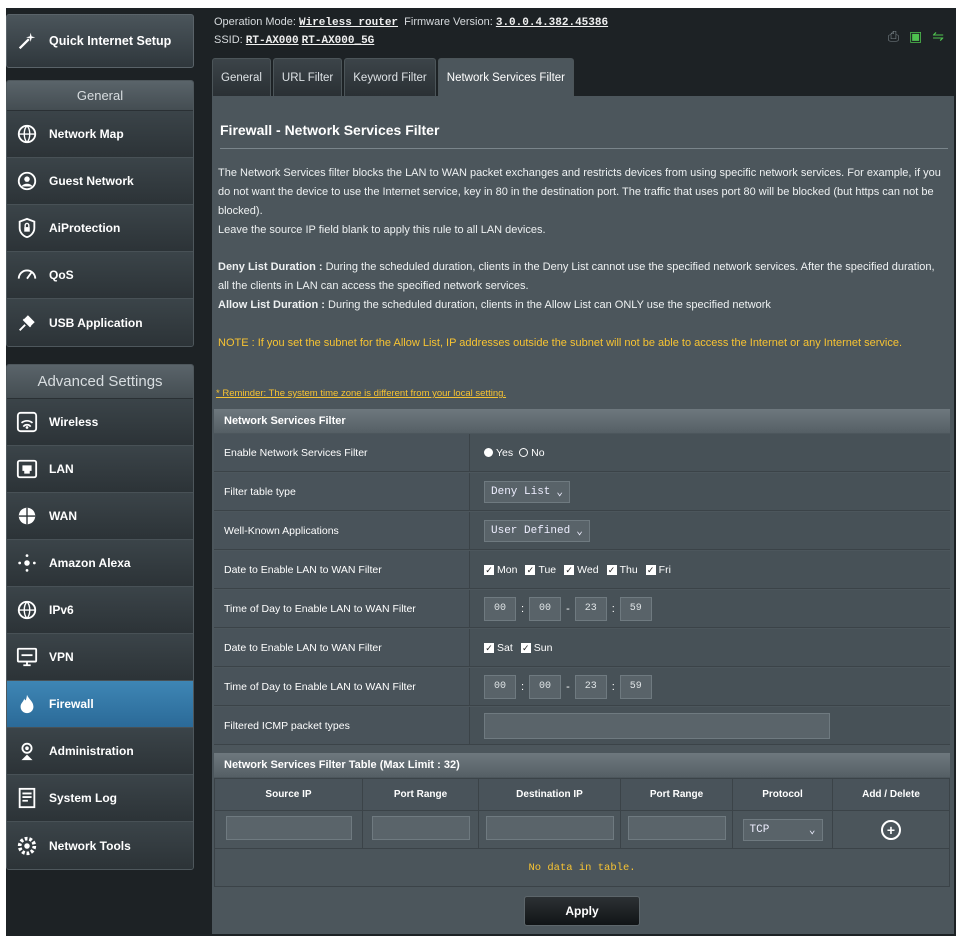 Image resolution: width=964 pixels, height=942 pixels. I want to click on protocol-select: TCP ⌄, so click(782, 829).